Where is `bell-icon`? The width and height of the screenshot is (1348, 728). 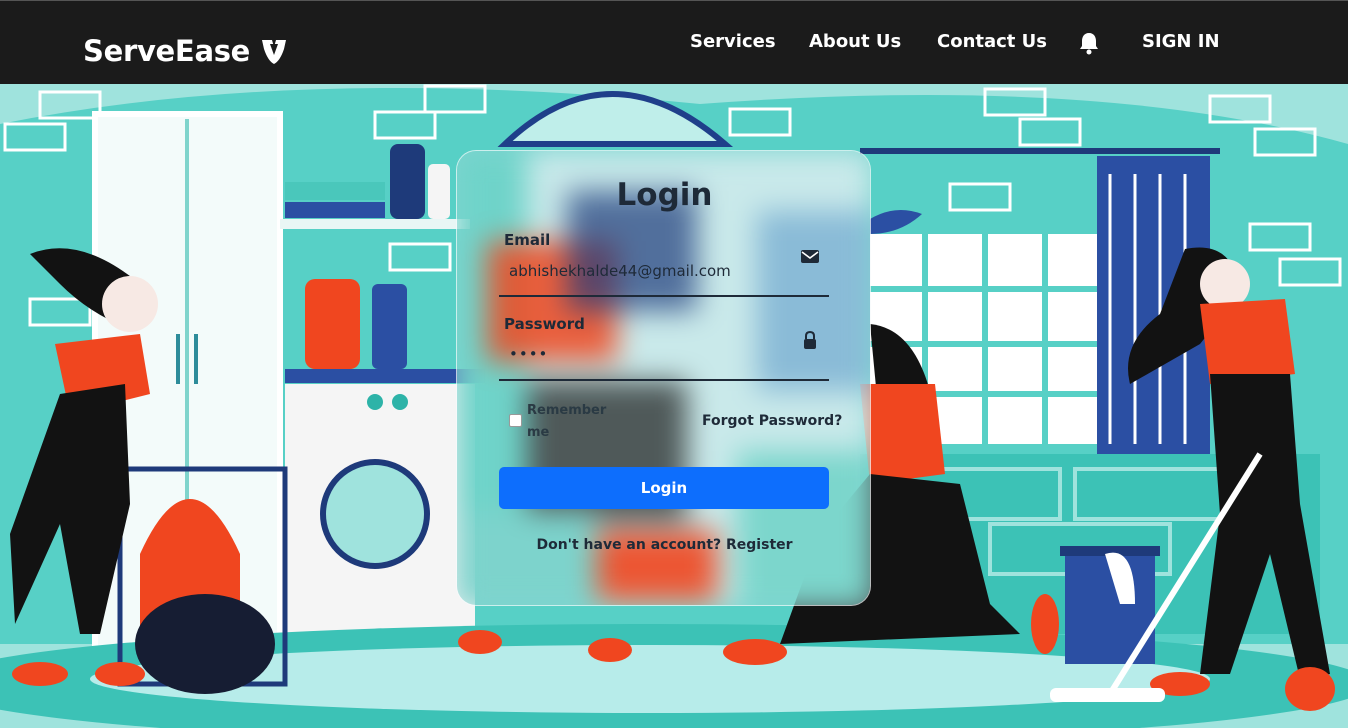
bell-icon is located at coordinates (1089, 43).